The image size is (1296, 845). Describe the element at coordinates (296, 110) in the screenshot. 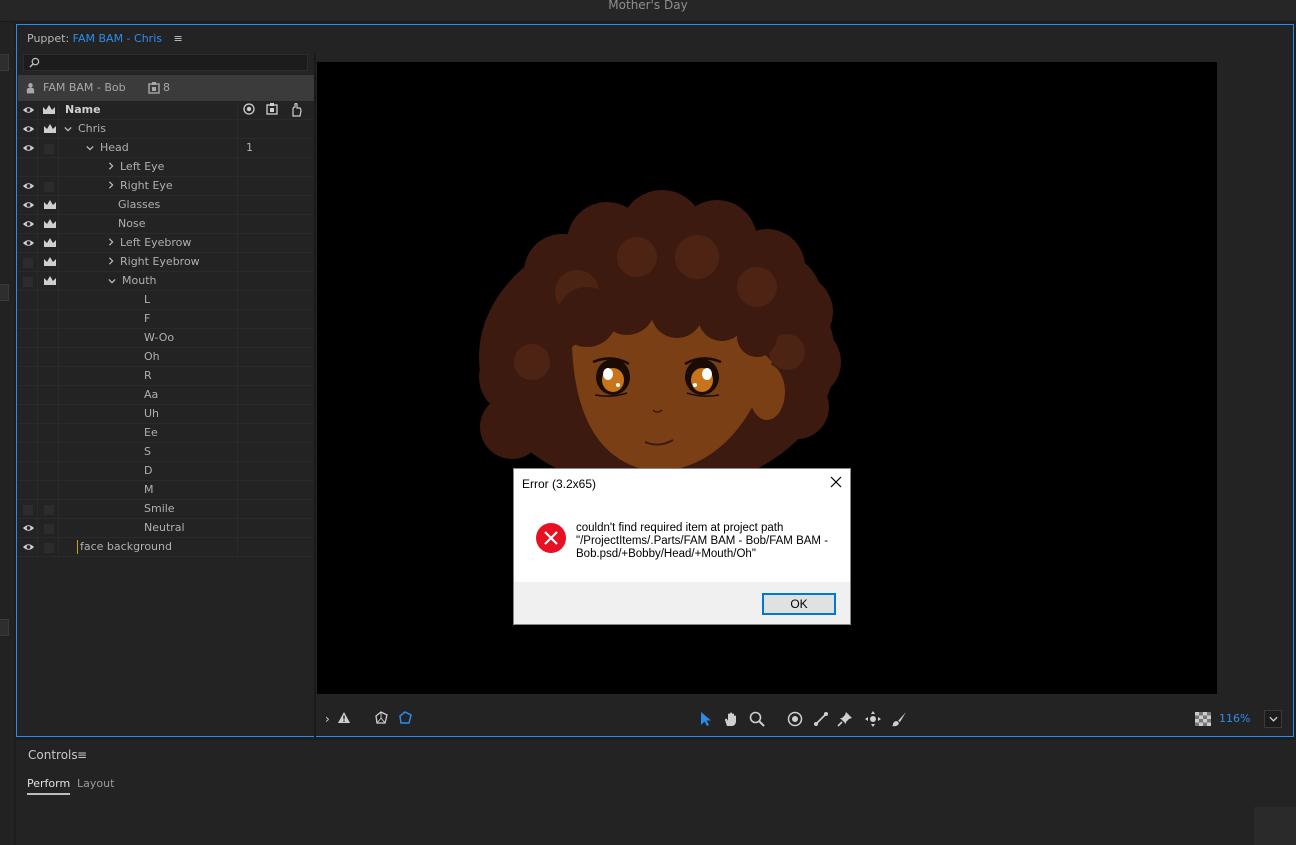

I see `trigger-hand-icon` at that location.